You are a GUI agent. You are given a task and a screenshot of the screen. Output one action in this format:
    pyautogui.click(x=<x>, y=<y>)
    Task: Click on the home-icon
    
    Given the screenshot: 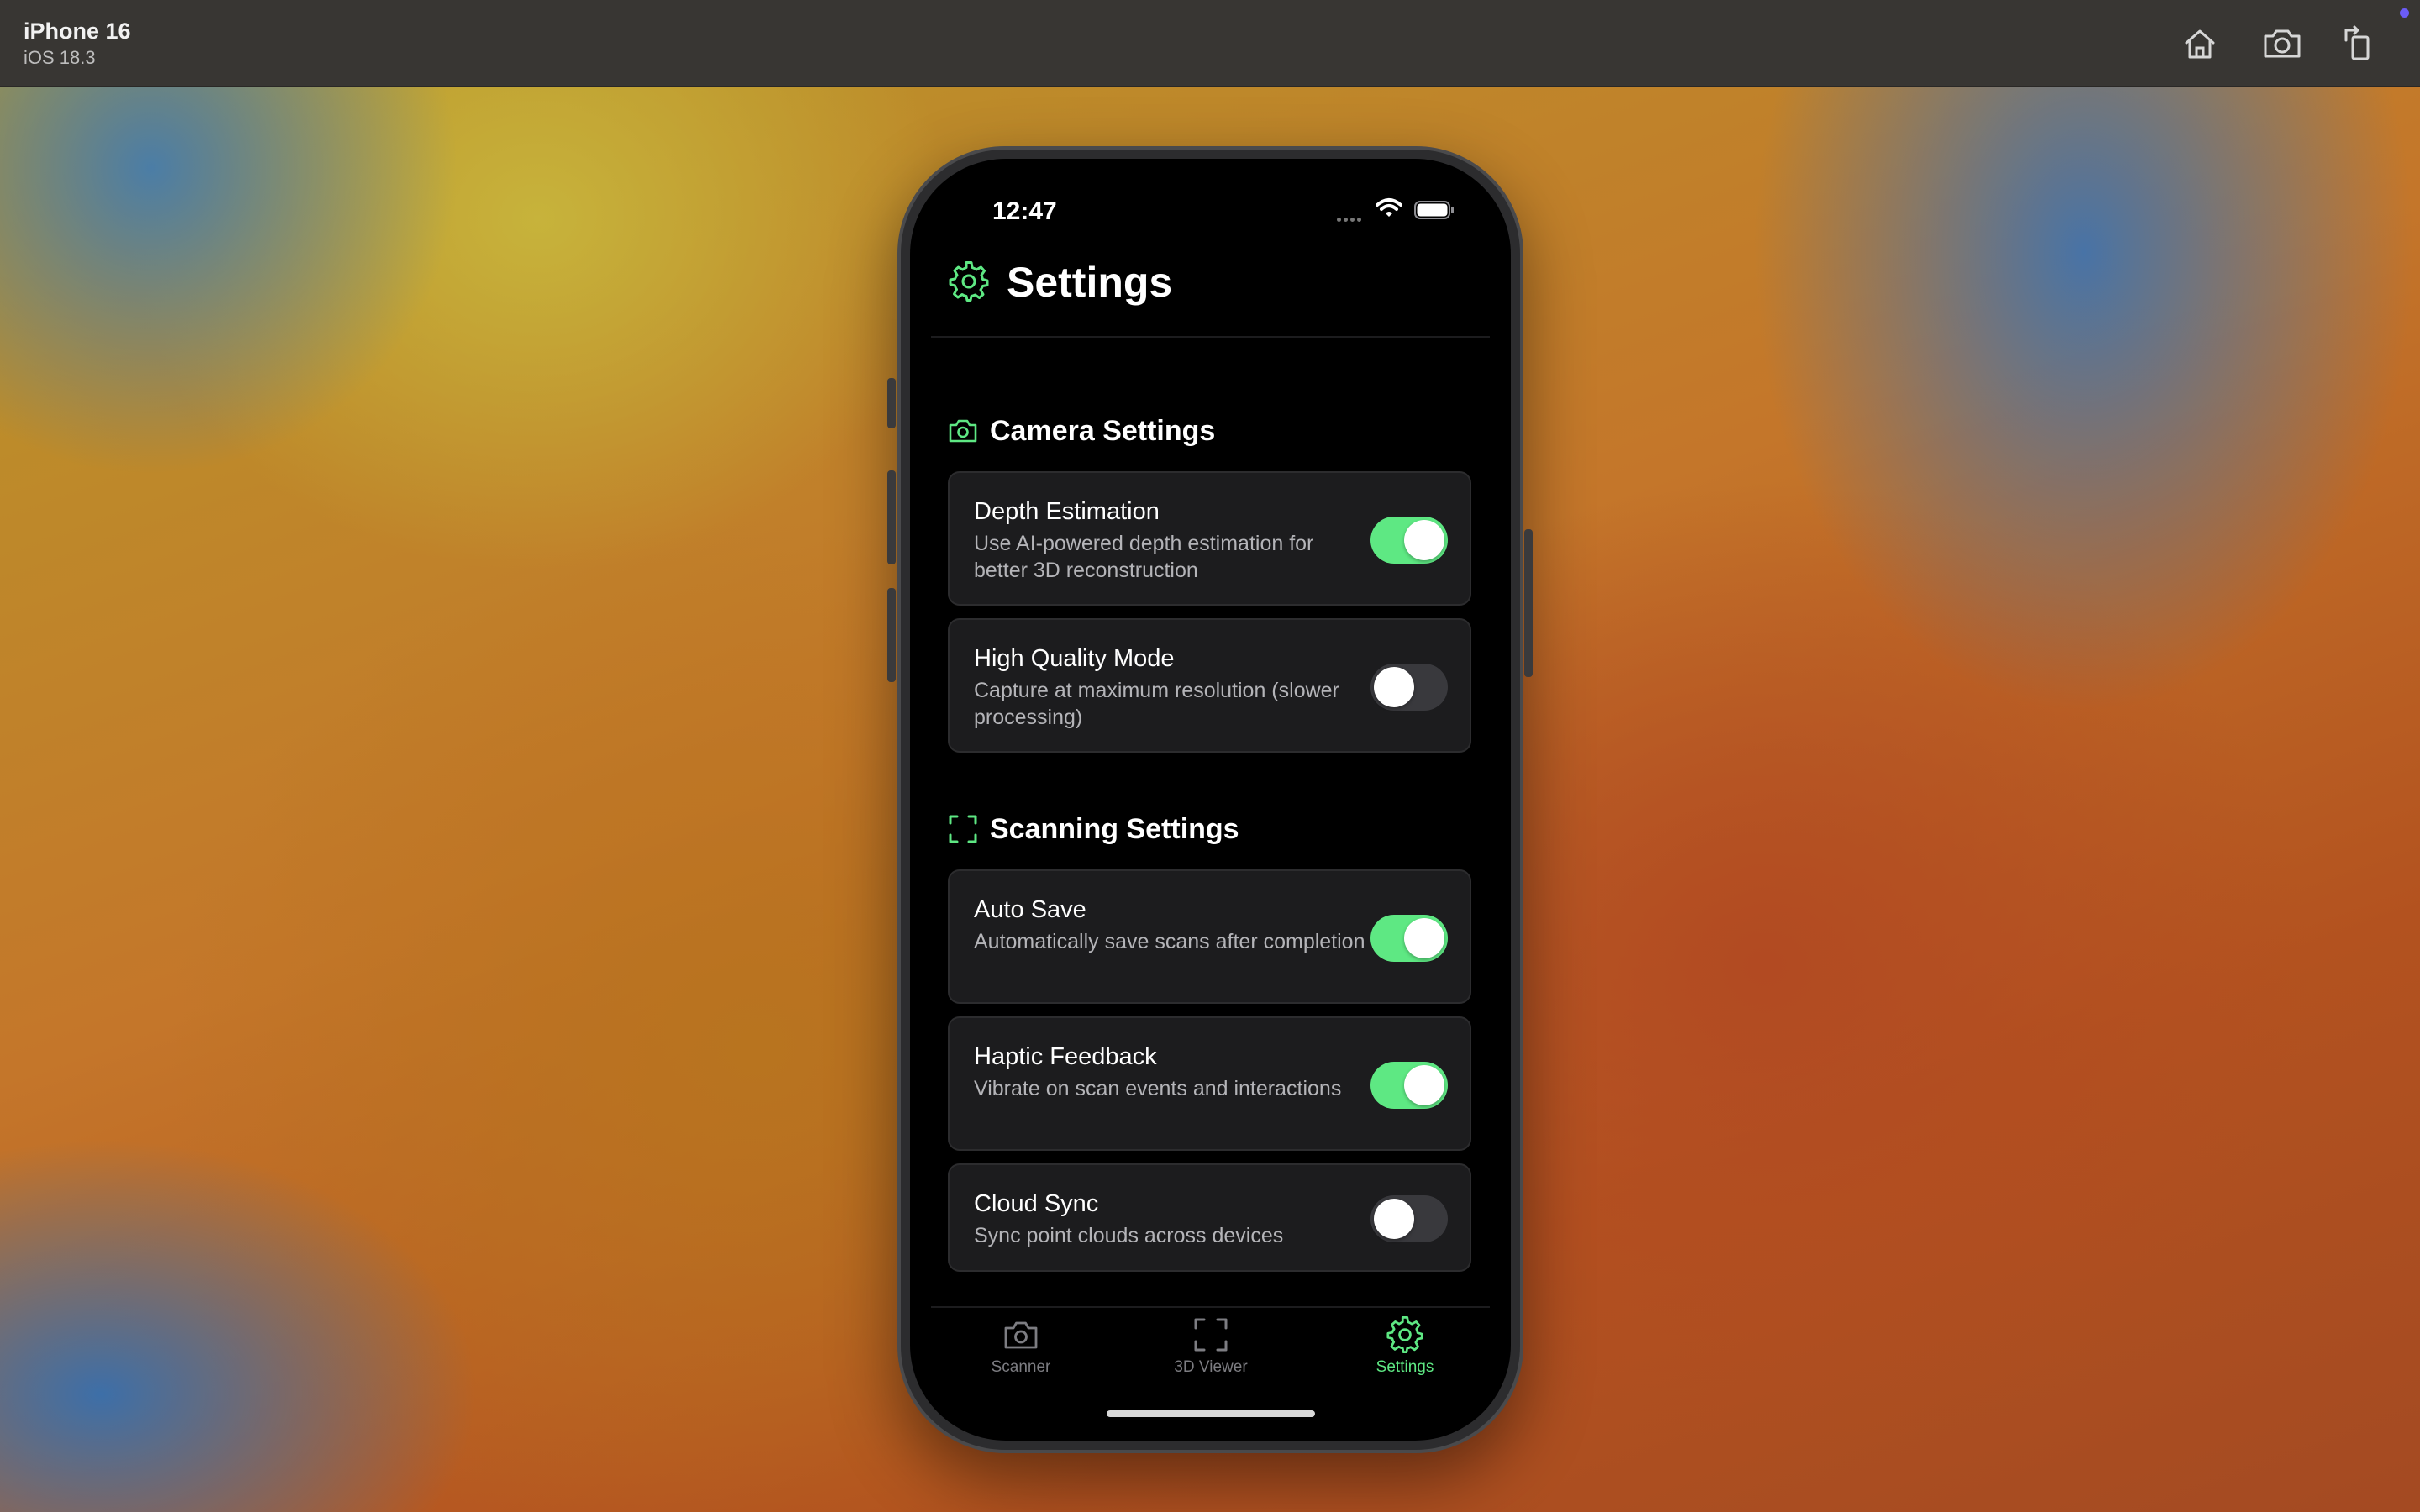 What is the action you would take?
    pyautogui.click(x=2200, y=44)
    